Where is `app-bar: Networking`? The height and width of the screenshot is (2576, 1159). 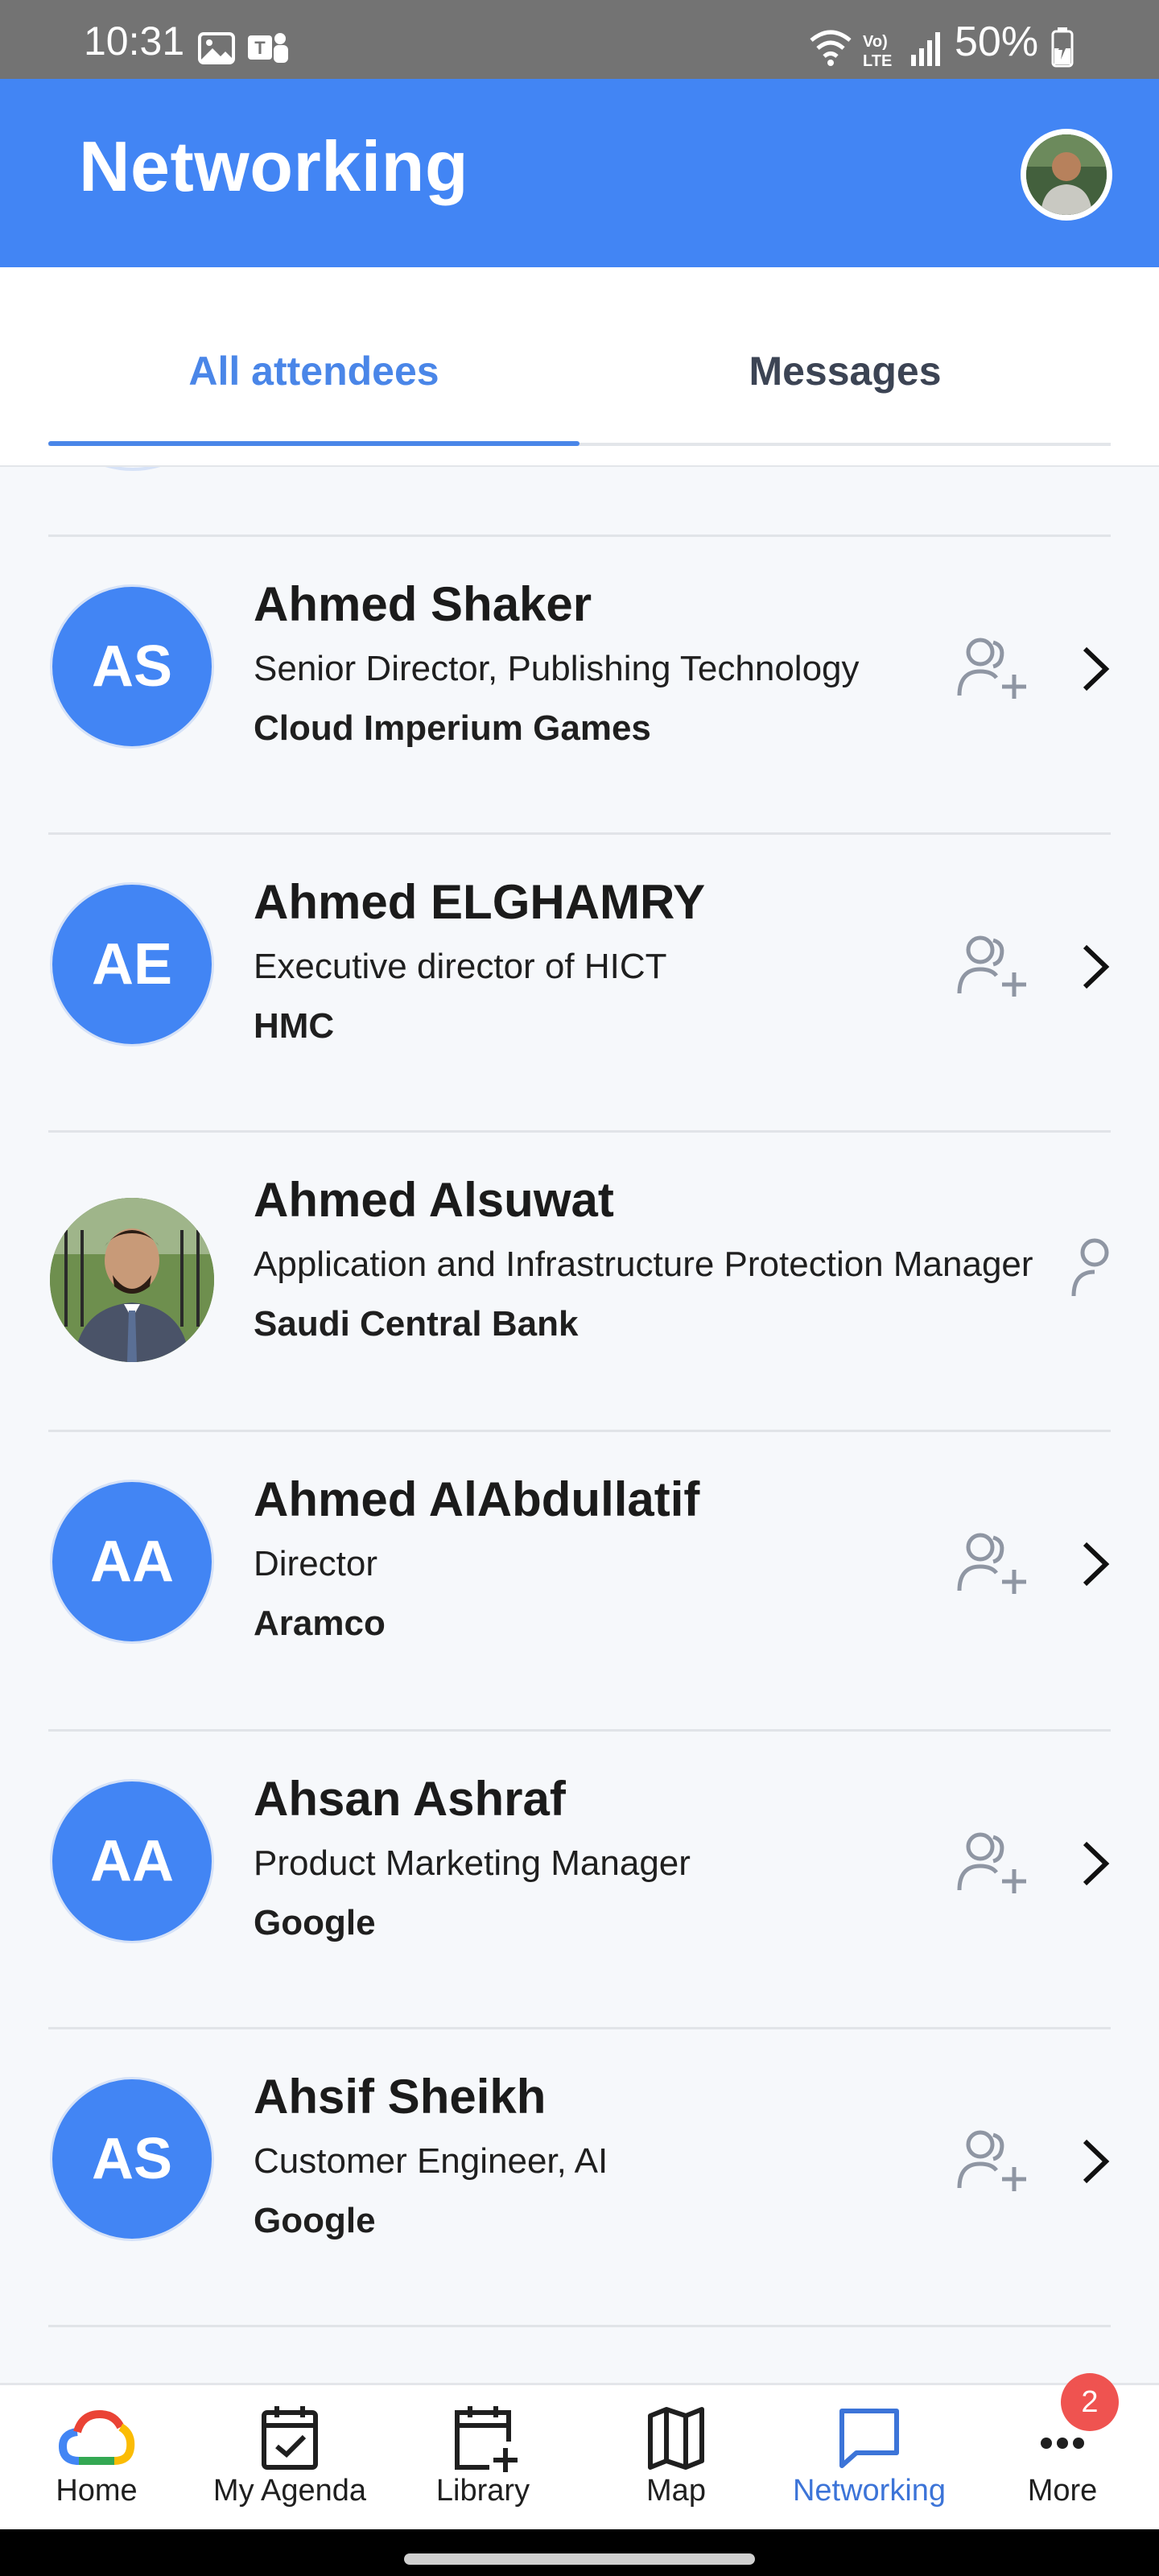 app-bar: Networking is located at coordinates (579, 173).